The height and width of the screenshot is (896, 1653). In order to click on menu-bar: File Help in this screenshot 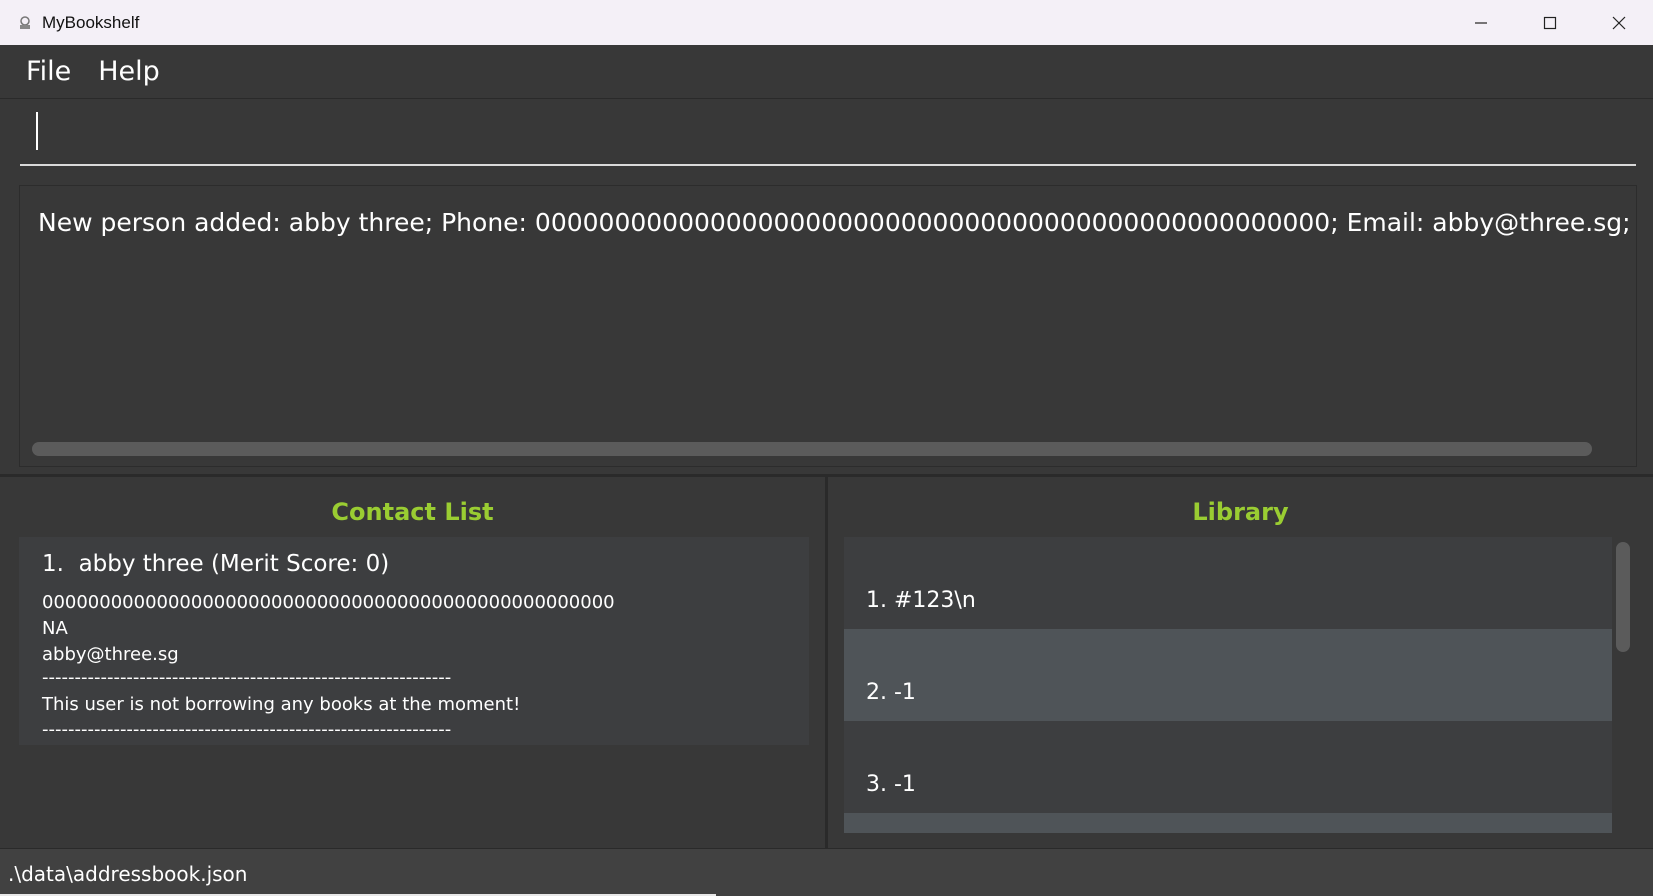, I will do `click(826, 72)`.